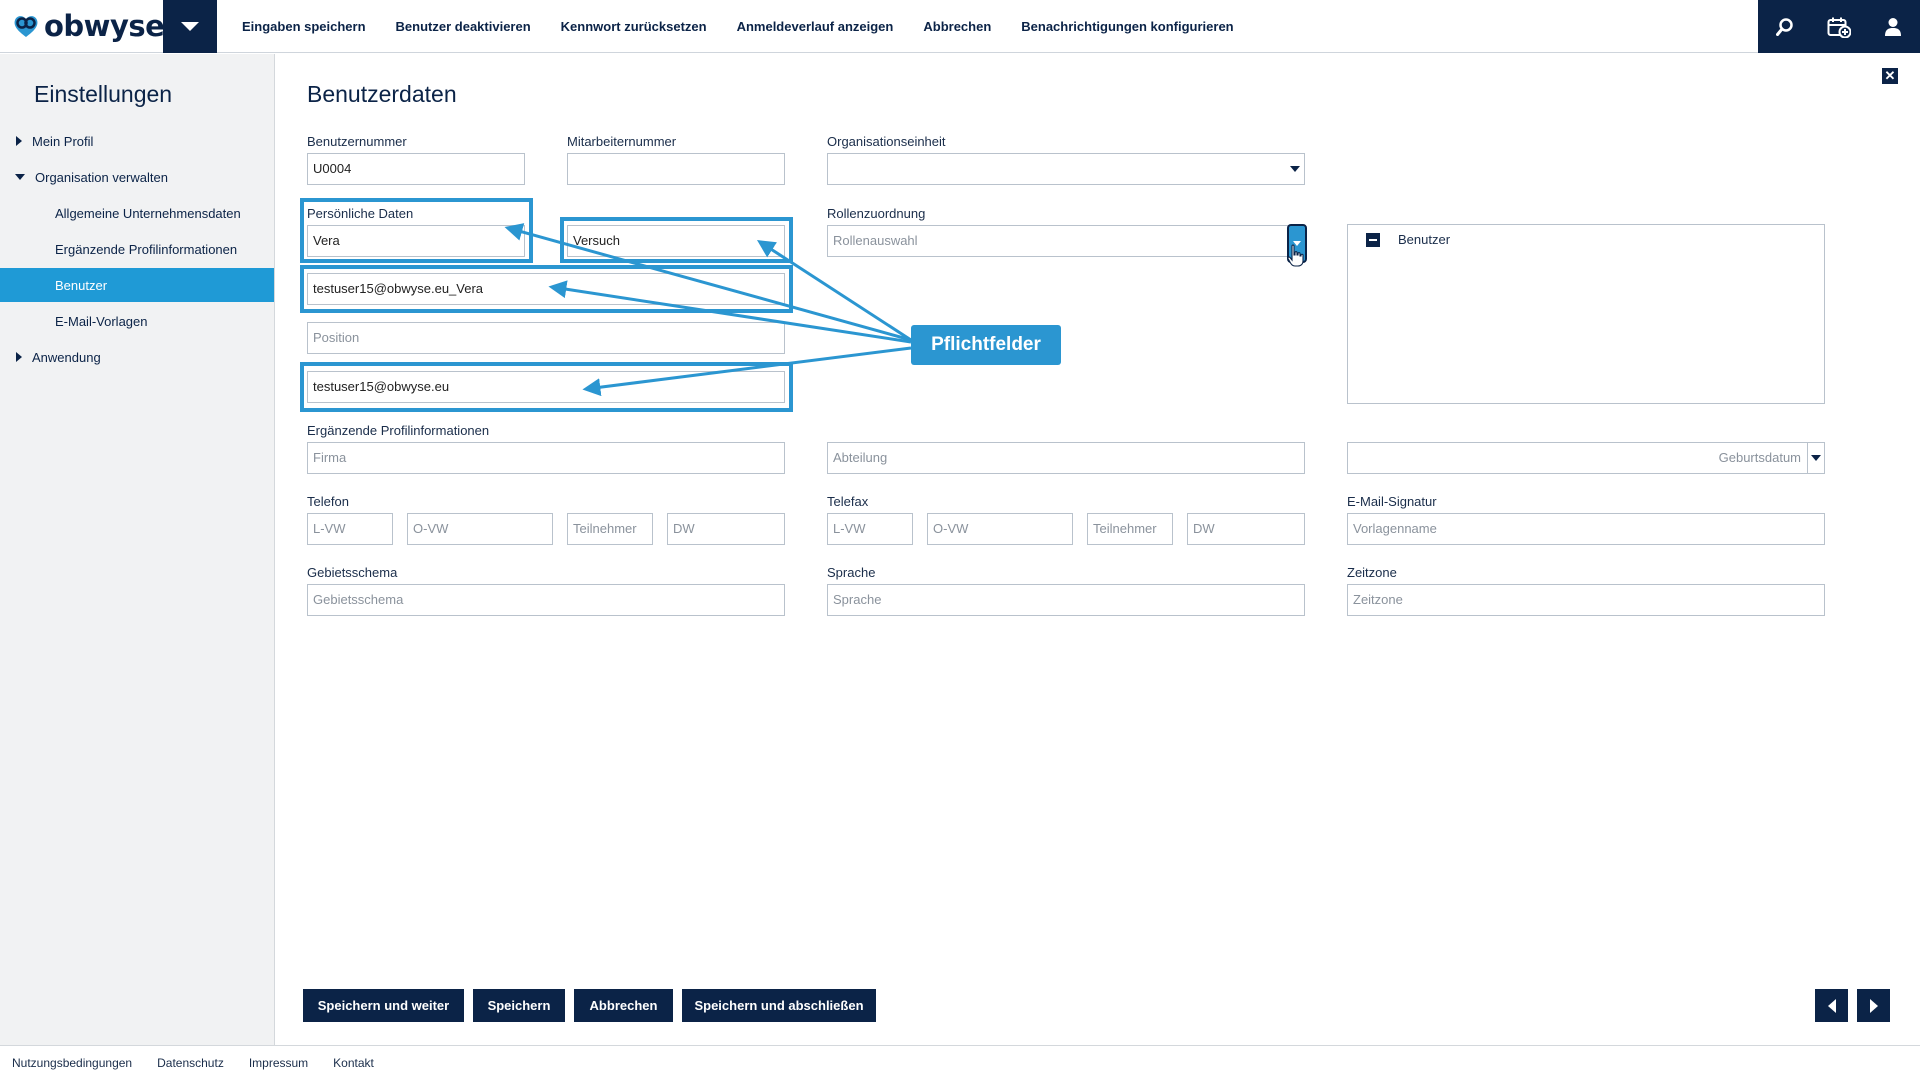  Describe the element at coordinates (546, 387) in the screenshot. I see `email-input: testuser15@obwyse.eu` at that location.